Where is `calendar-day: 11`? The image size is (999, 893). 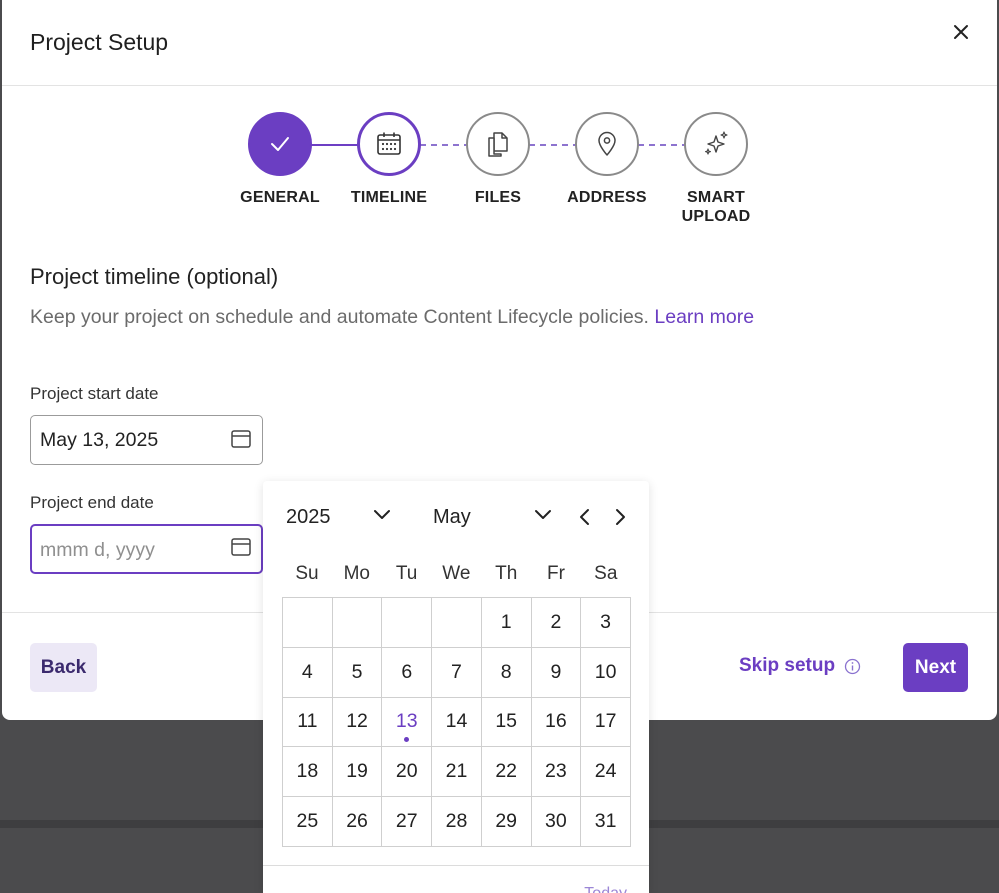
calendar-day: 11 is located at coordinates (307, 722).